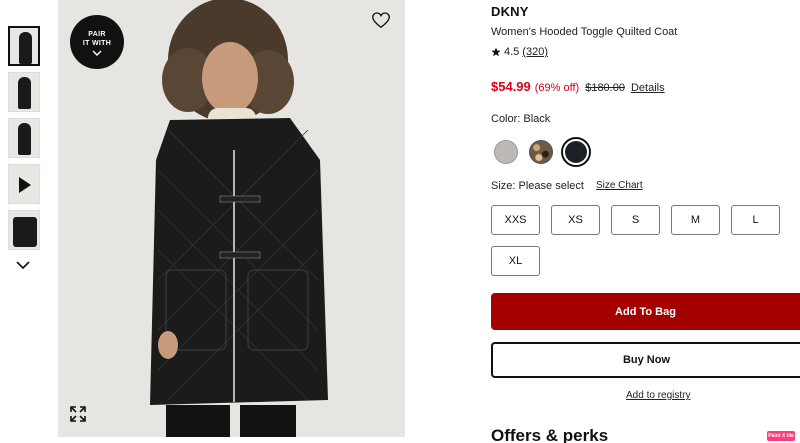 The height and width of the screenshot is (443, 800). I want to click on size-xs-button: XS, so click(575, 220).